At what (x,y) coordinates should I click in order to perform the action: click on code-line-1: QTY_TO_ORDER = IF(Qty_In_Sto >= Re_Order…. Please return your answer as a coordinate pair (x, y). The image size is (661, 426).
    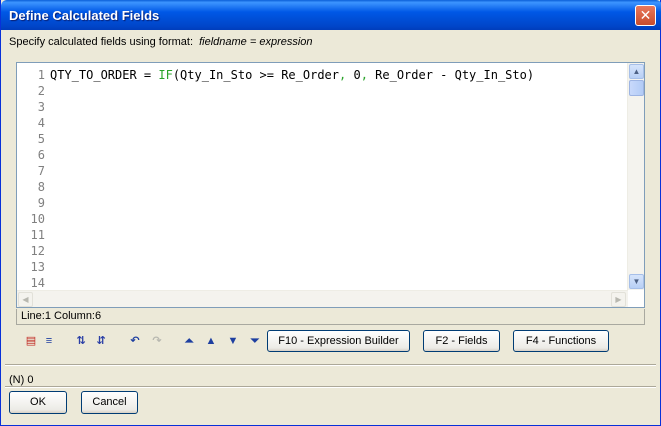
    Looking at the image, I should click on (339, 75).